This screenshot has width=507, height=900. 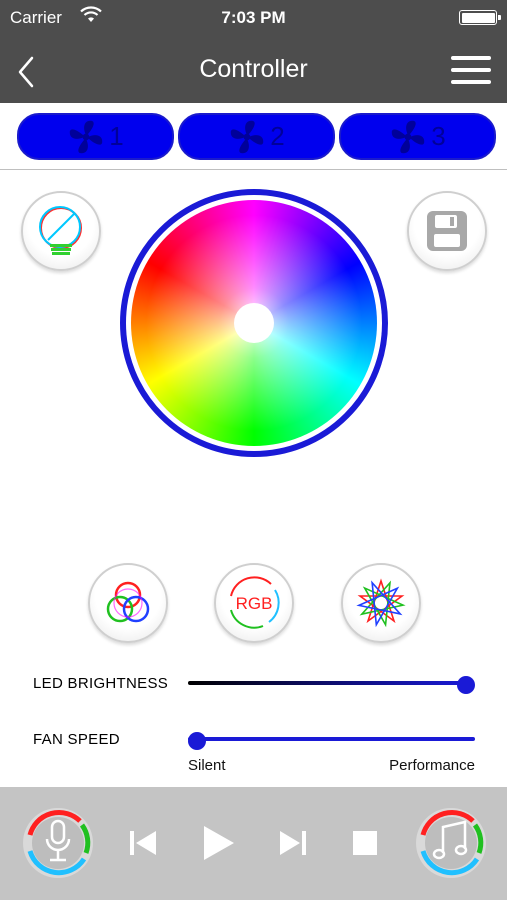 I want to click on play-button, so click(x=218, y=843).